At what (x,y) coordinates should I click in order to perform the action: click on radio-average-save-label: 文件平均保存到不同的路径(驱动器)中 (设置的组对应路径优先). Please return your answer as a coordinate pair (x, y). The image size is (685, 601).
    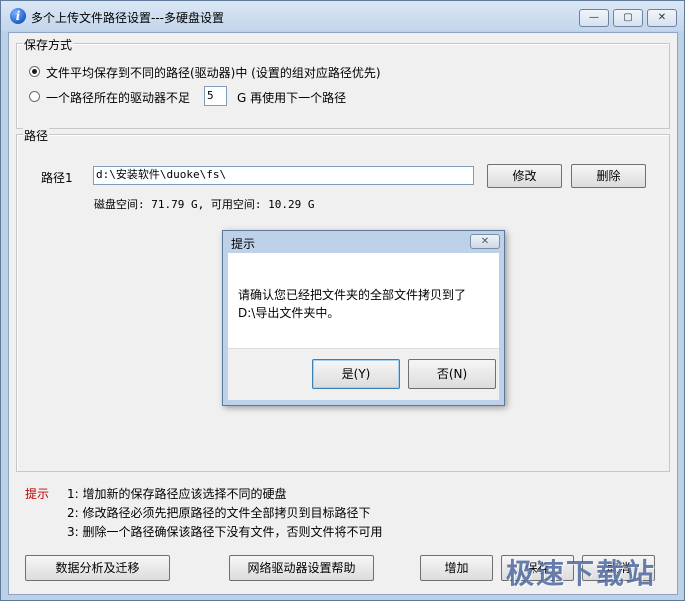
    Looking at the image, I should click on (213, 72).